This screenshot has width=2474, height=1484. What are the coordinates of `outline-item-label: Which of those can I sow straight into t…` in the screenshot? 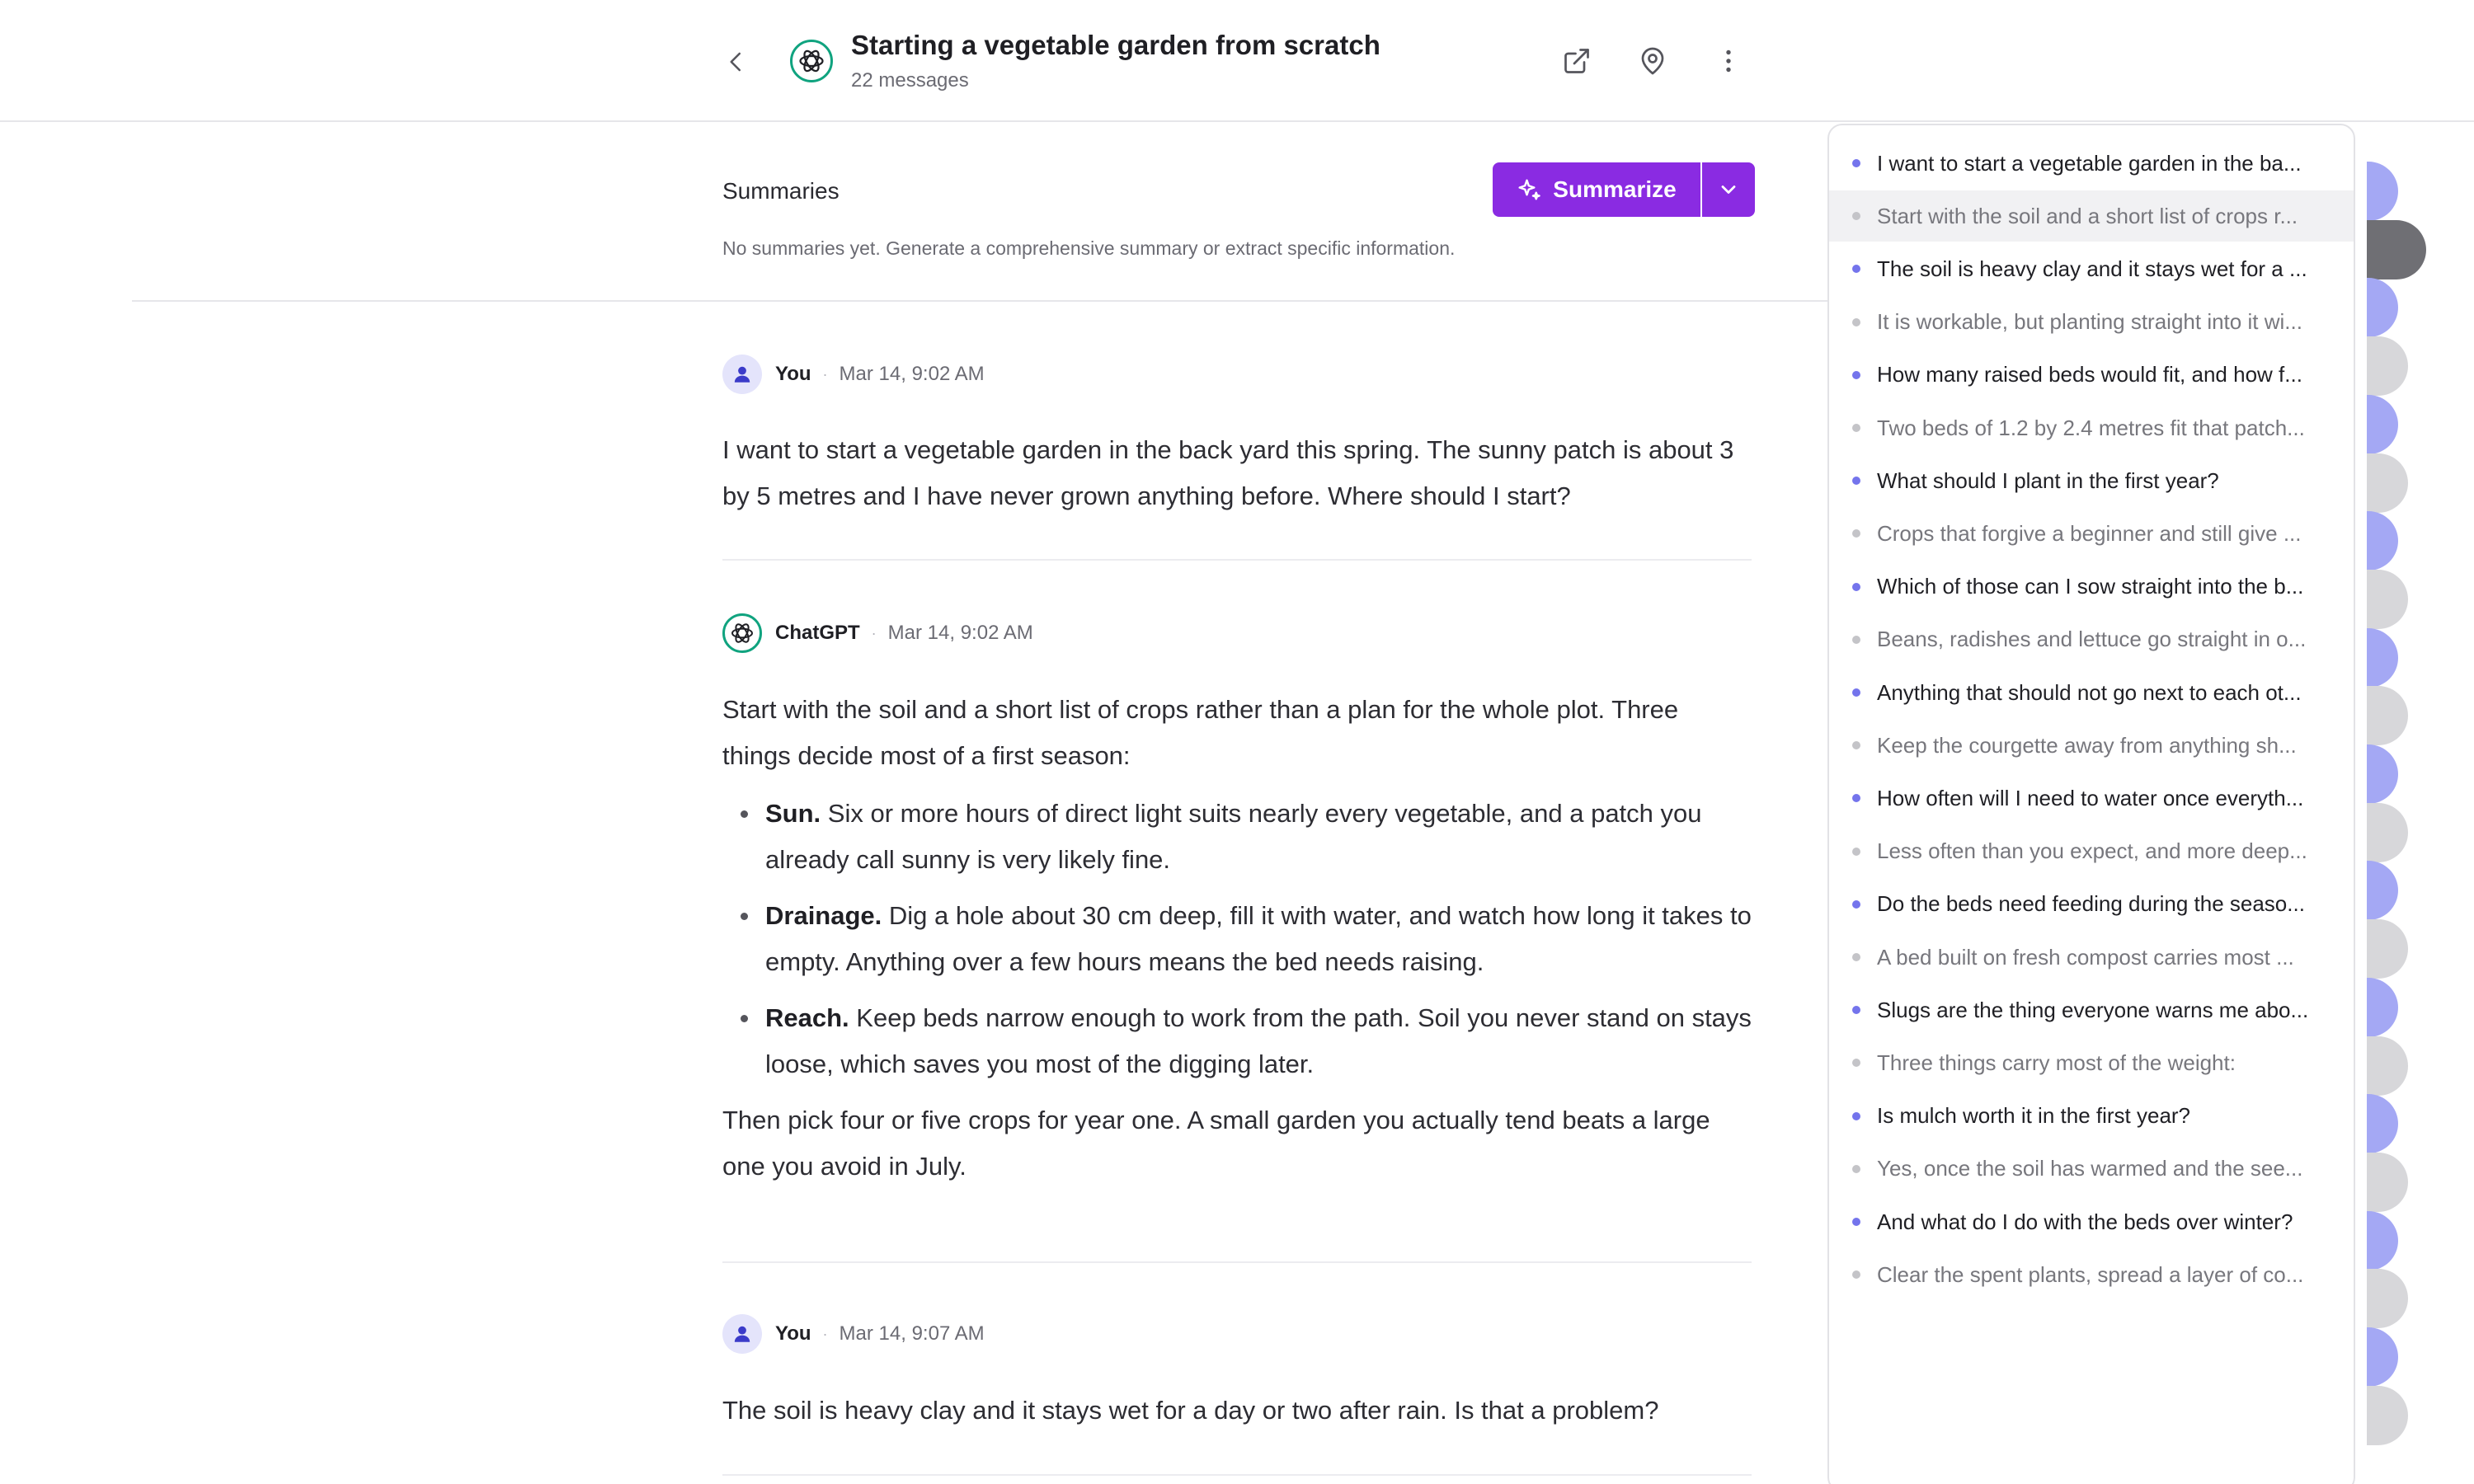 It's located at (2090, 586).